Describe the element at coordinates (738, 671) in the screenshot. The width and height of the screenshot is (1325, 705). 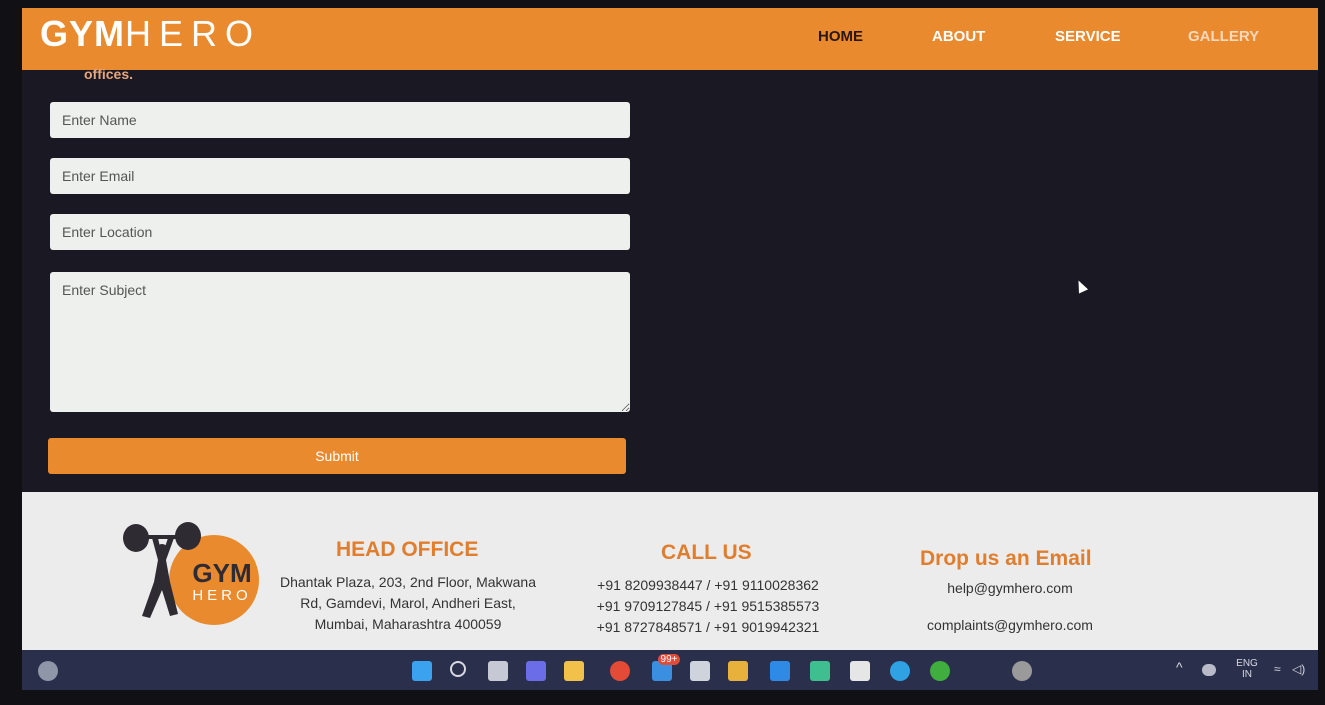
I see `app-icon` at that location.